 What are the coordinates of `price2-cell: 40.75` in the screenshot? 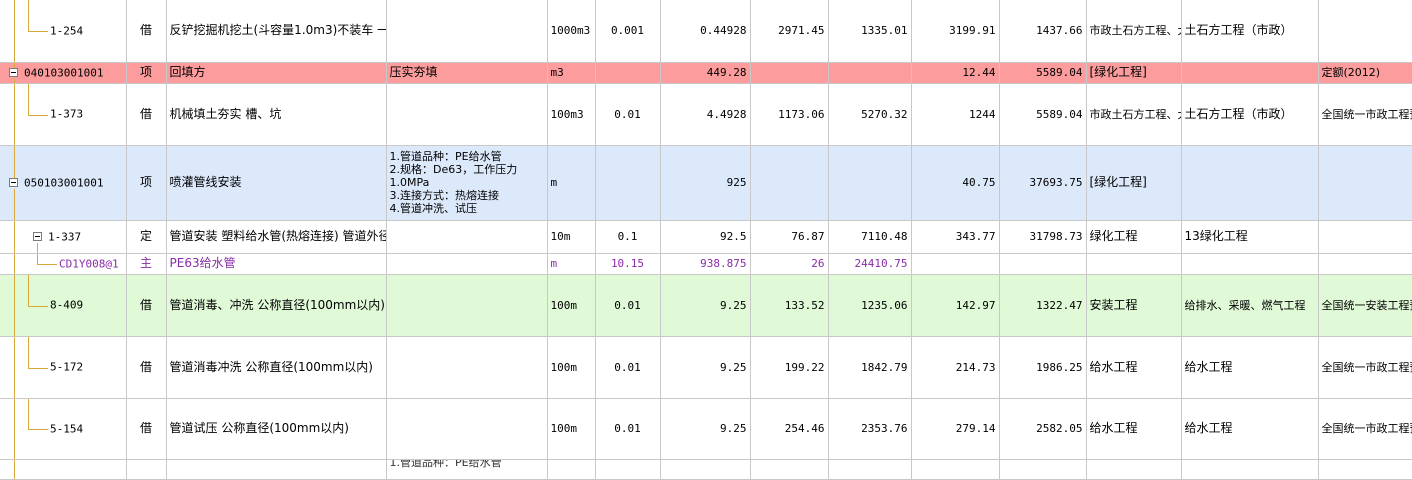 It's located at (955, 183).